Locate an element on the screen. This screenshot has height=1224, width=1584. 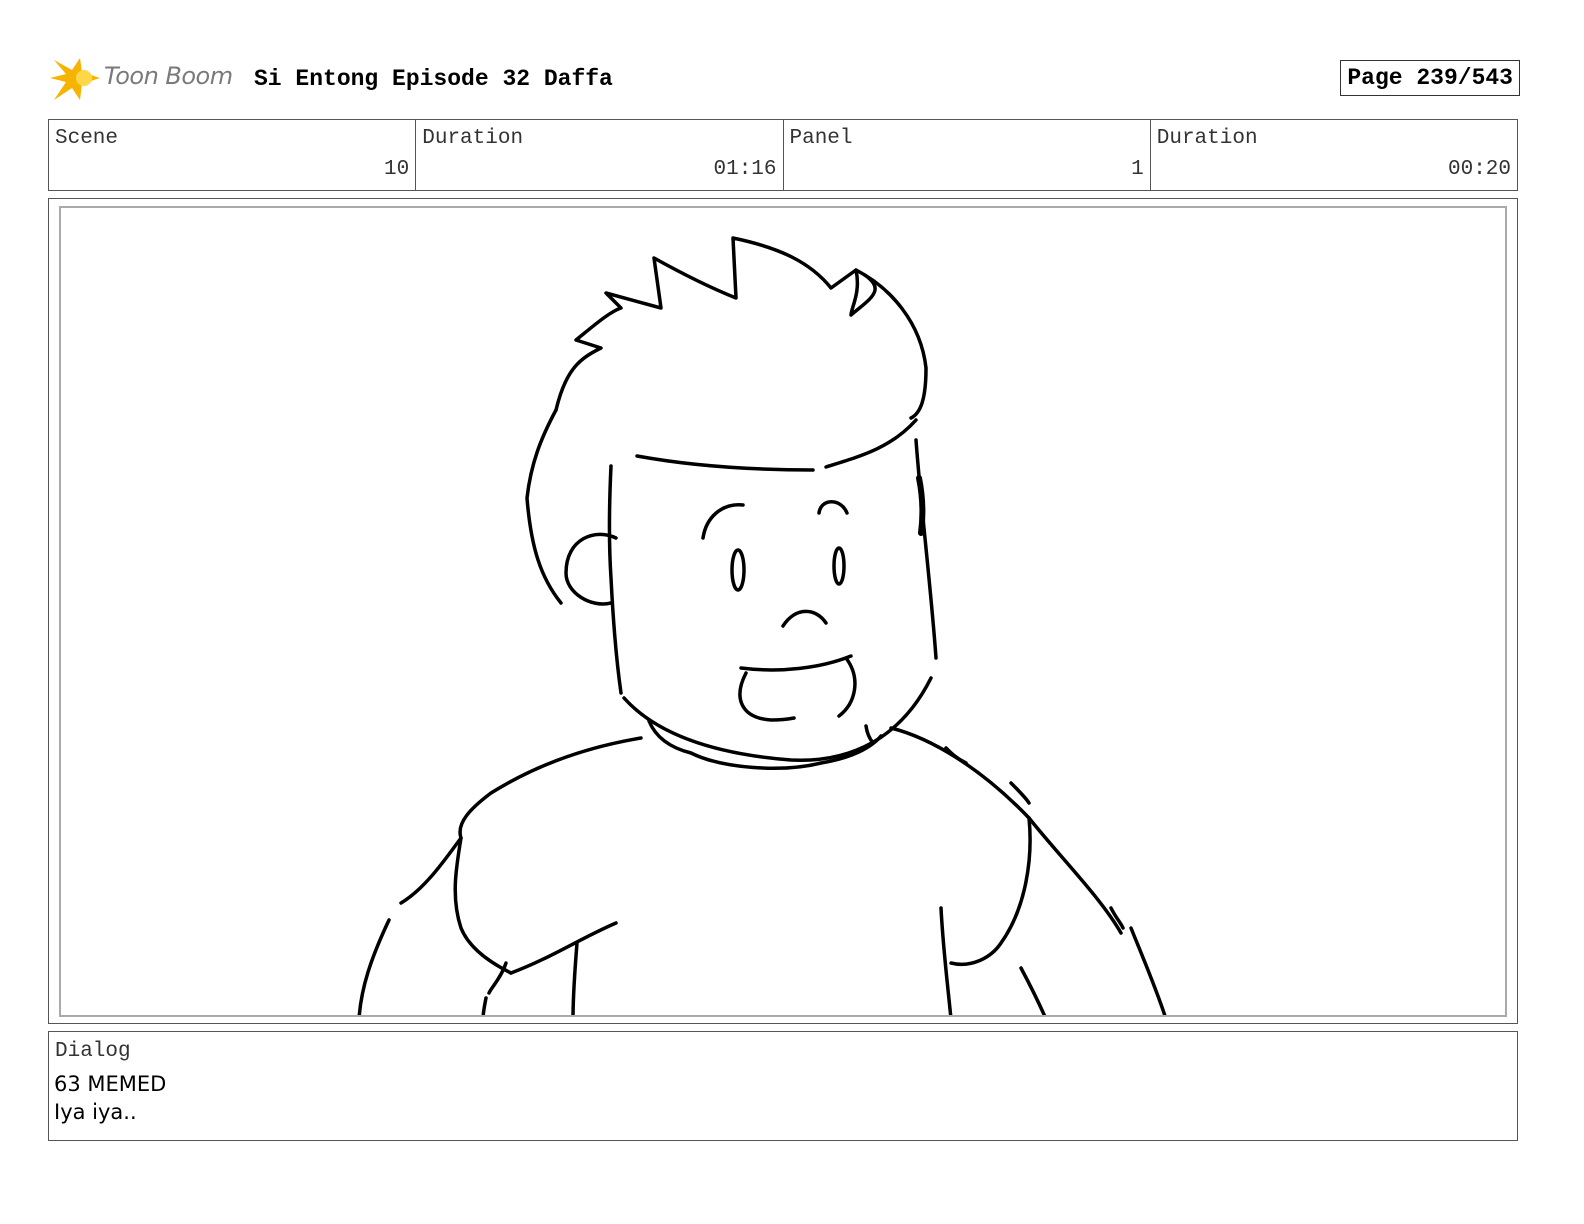
panel-value: 1 is located at coordinates (1137, 169).